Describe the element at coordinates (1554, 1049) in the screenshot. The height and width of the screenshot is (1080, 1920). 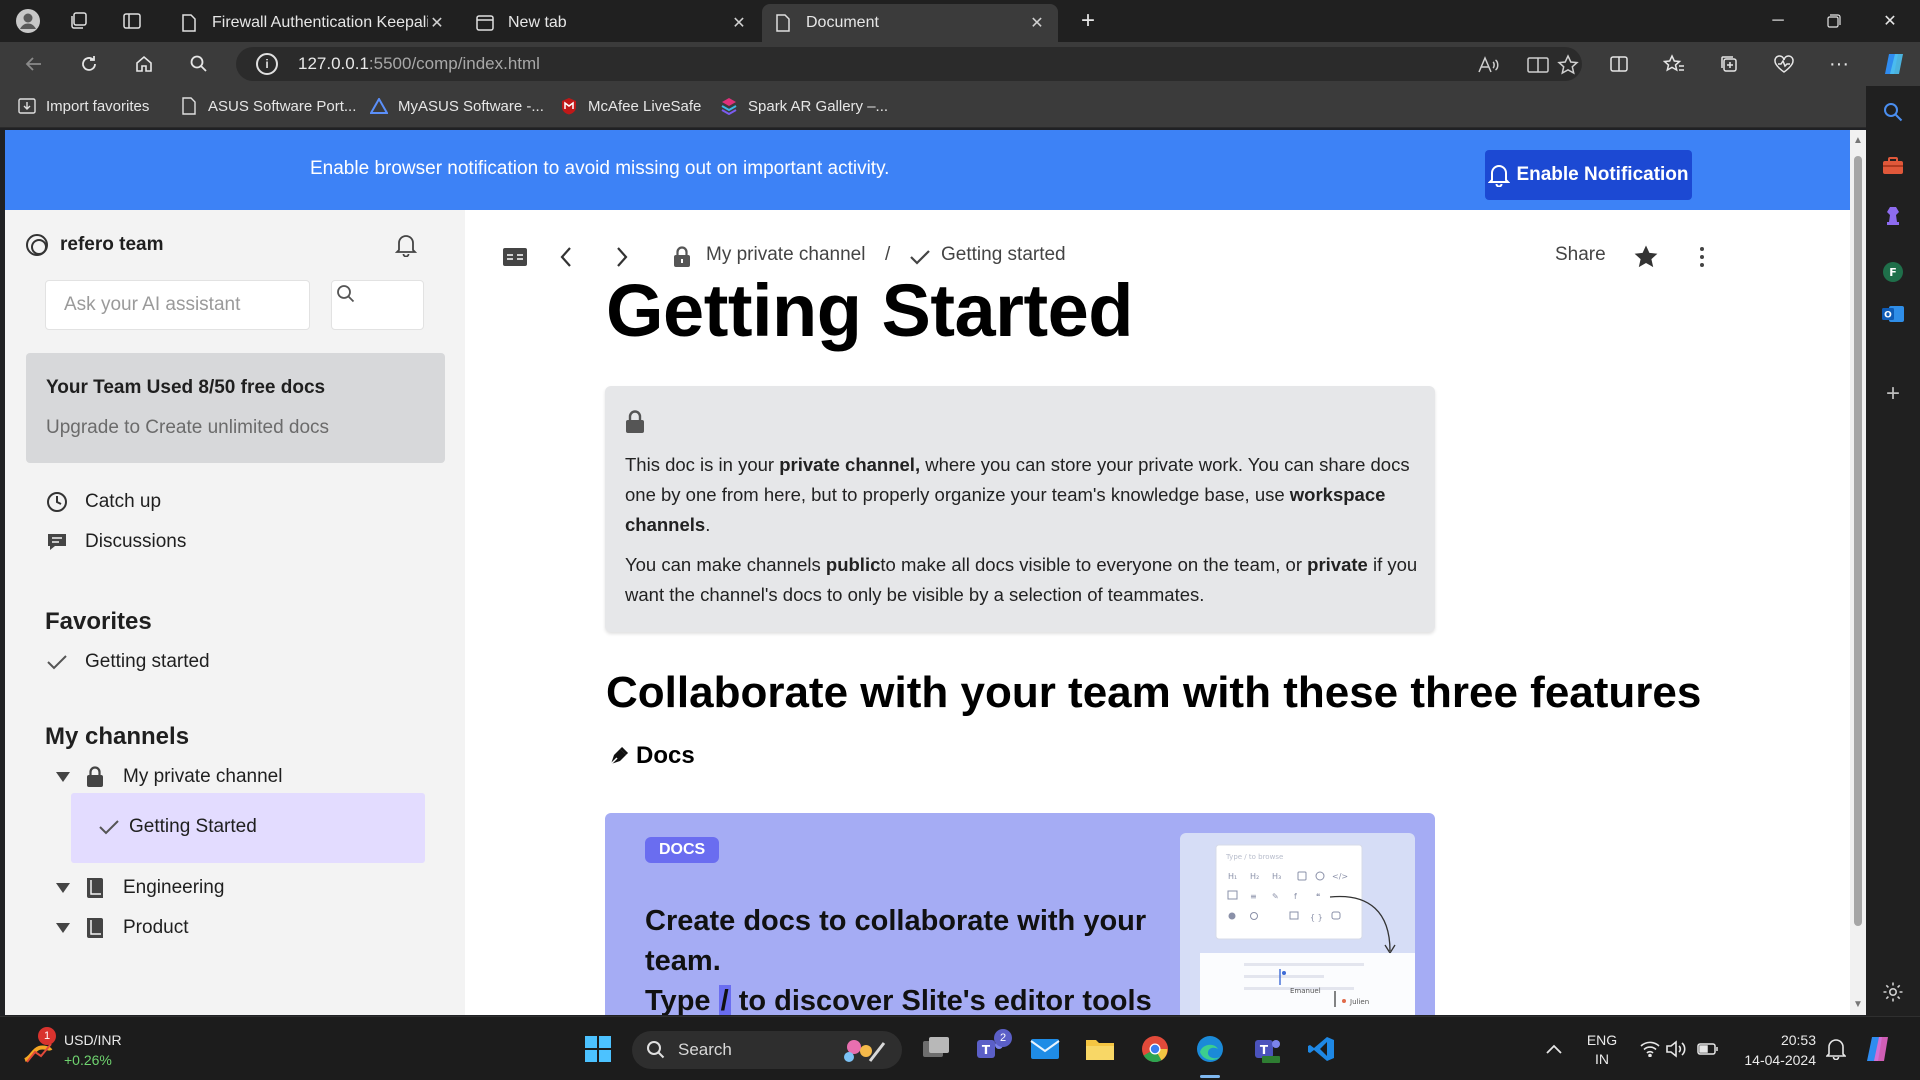
I see `show-hidden-icons-chevron-icon` at that location.